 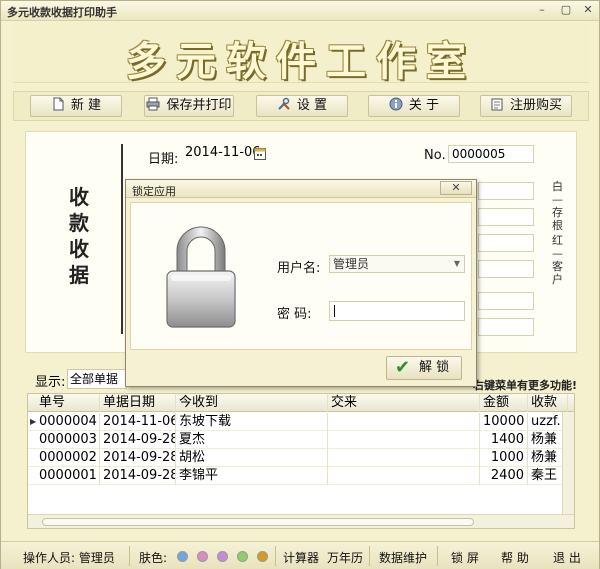 I want to click on table-row: 0000002 2014-09-28 胡松 1000 杨兼, so click(x=301, y=458).